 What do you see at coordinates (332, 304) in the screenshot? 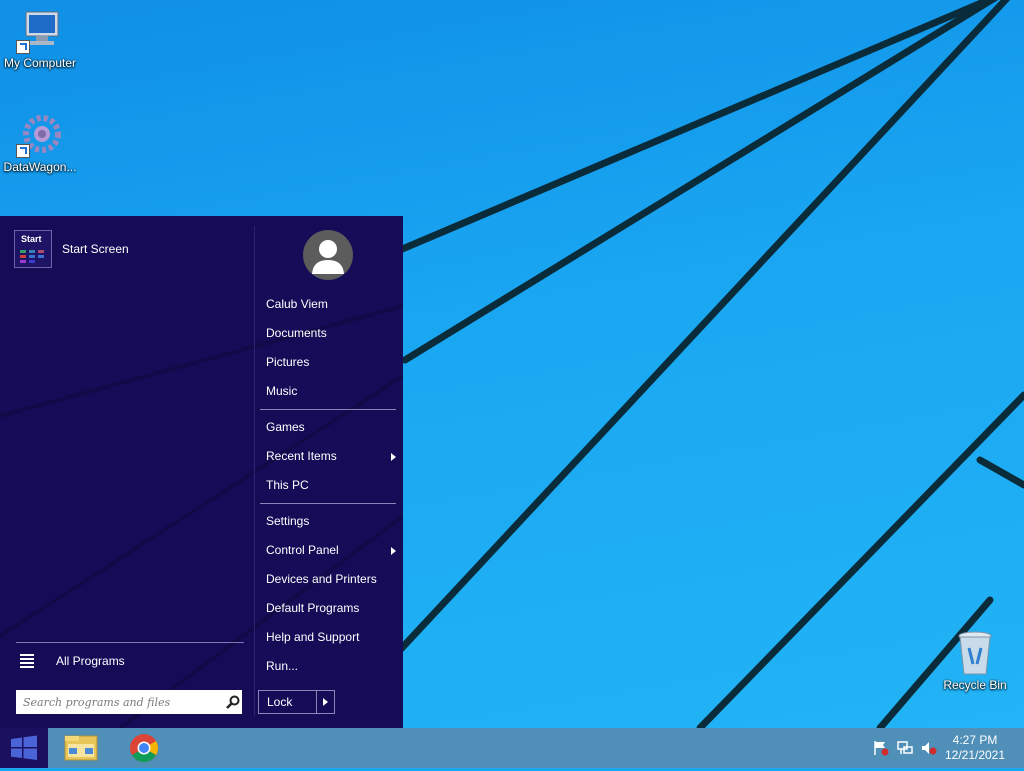
I see `menu-item-user: Calub Viem` at bounding box center [332, 304].